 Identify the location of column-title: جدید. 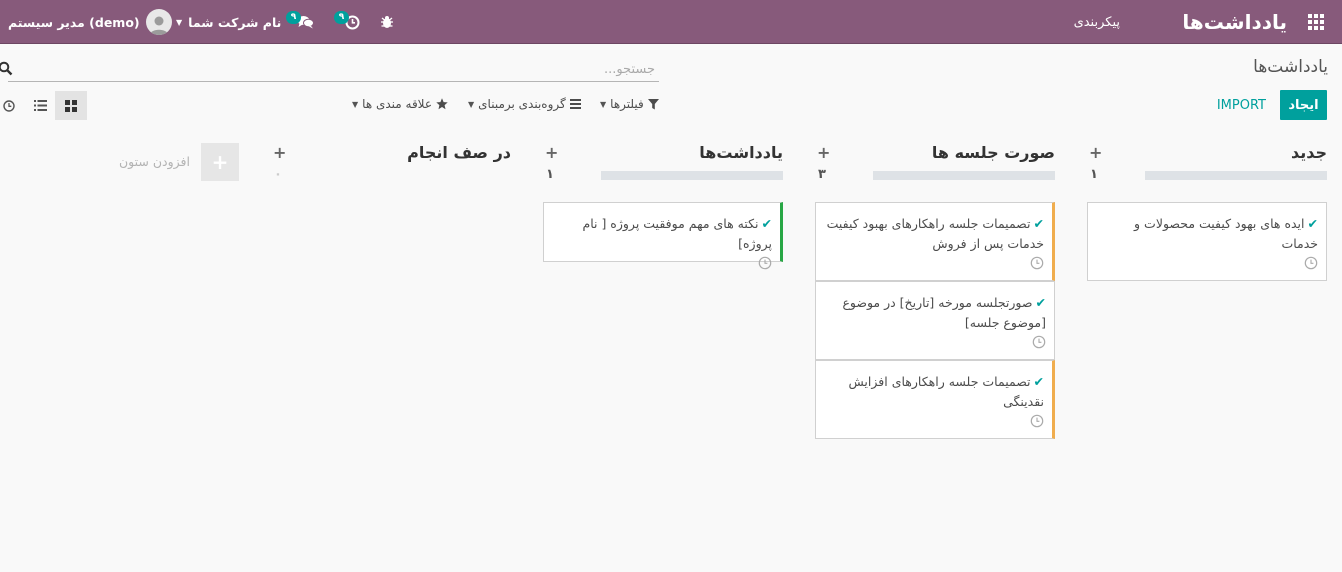
(1309, 152).